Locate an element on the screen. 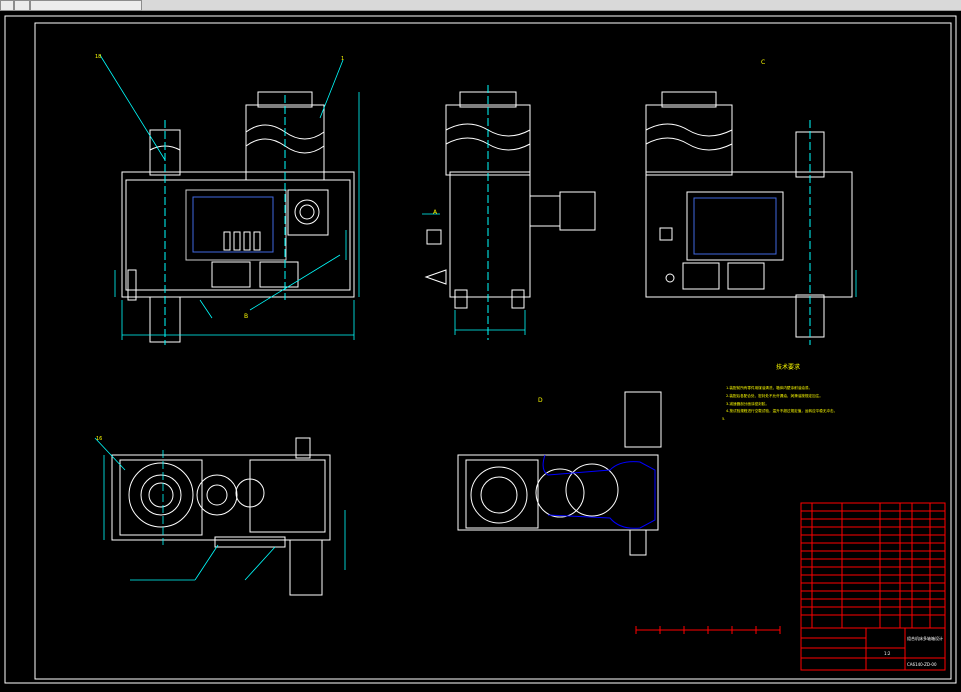 The height and width of the screenshot is (692, 961). view-label-d: D is located at coordinates (540, 400).